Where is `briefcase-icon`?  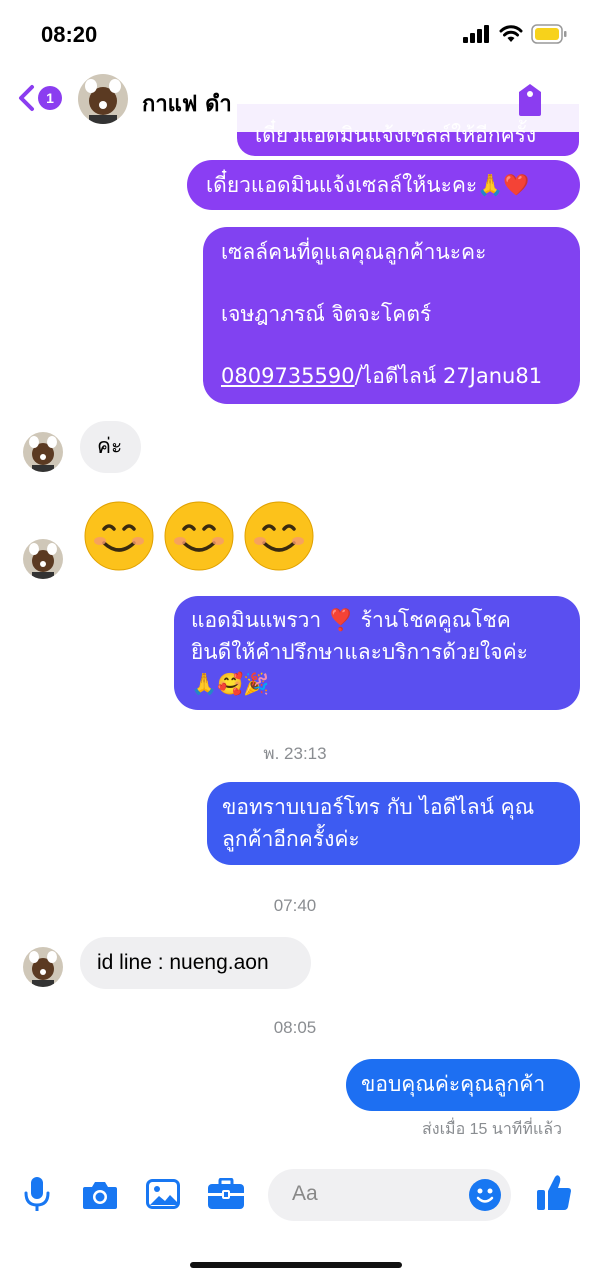
briefcase-icon is located at coordinates (226, 1194).